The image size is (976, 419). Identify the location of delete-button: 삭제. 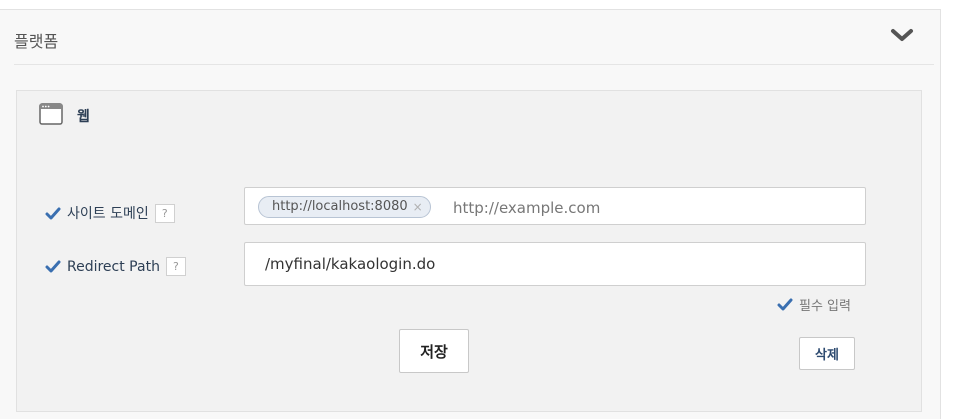
(827, 353).